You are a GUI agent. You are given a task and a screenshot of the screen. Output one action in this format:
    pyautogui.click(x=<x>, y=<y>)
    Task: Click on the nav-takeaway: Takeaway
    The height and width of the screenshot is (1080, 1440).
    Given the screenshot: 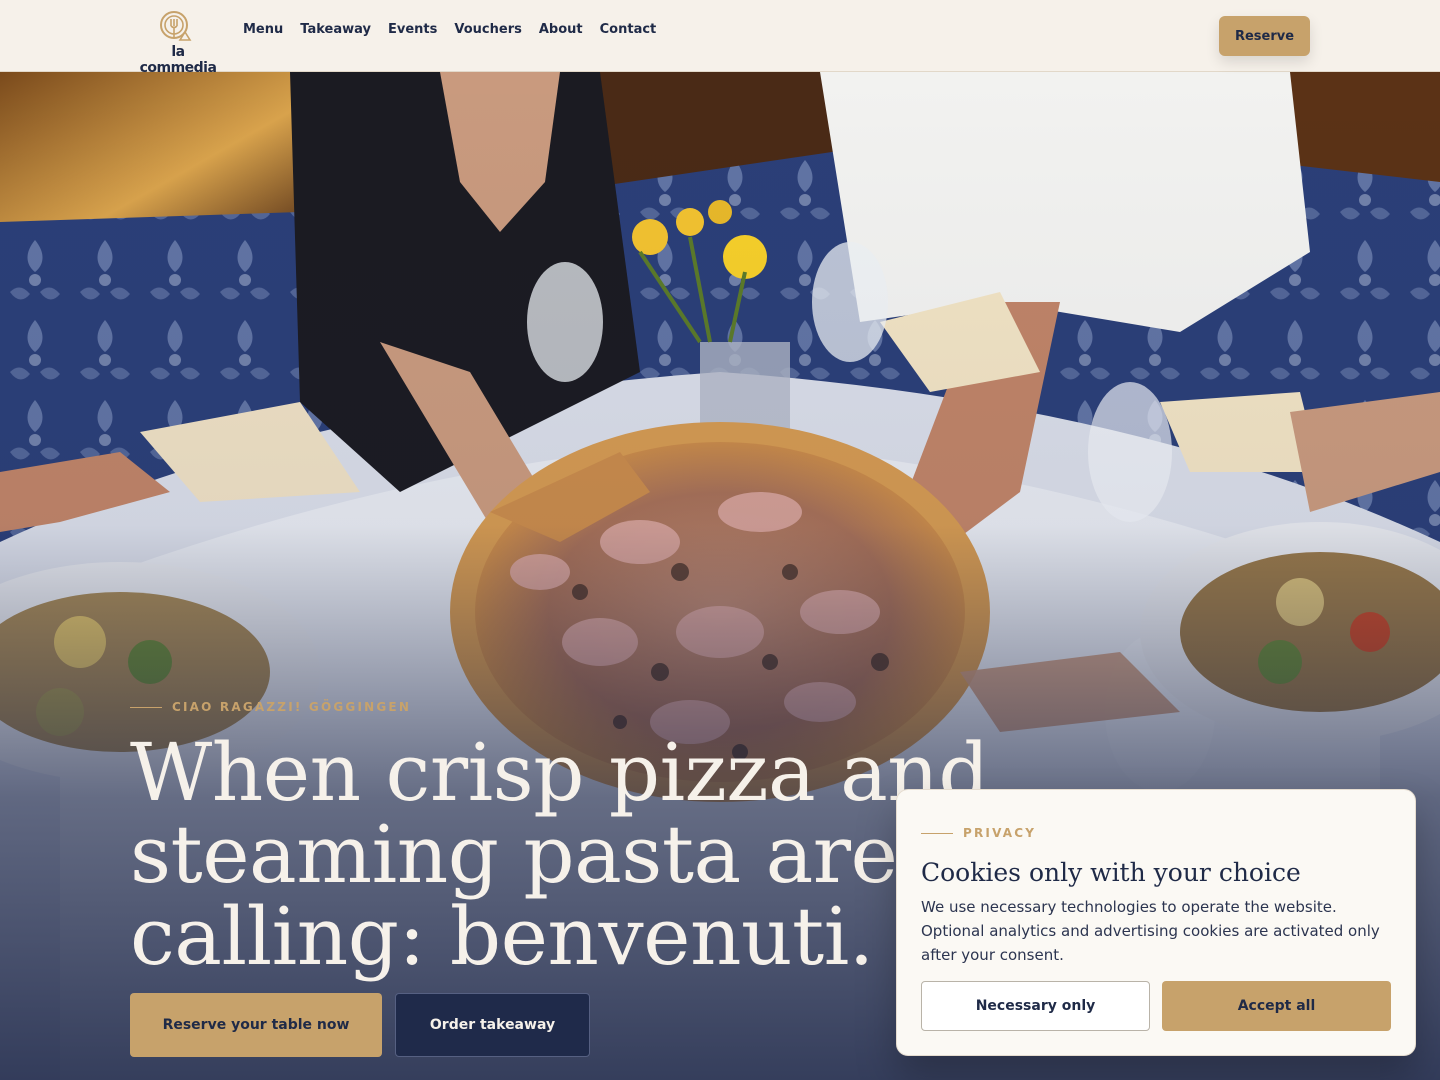 What is the action you would take?
    pyautogui.click(x=335, y=29)
    